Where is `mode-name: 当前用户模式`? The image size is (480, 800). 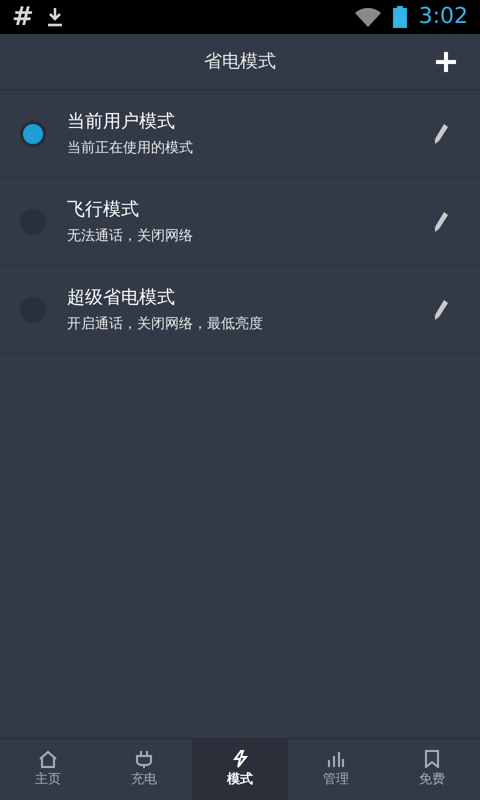
mode-name: 当前用户模式 is located at coordinates (121, 121).